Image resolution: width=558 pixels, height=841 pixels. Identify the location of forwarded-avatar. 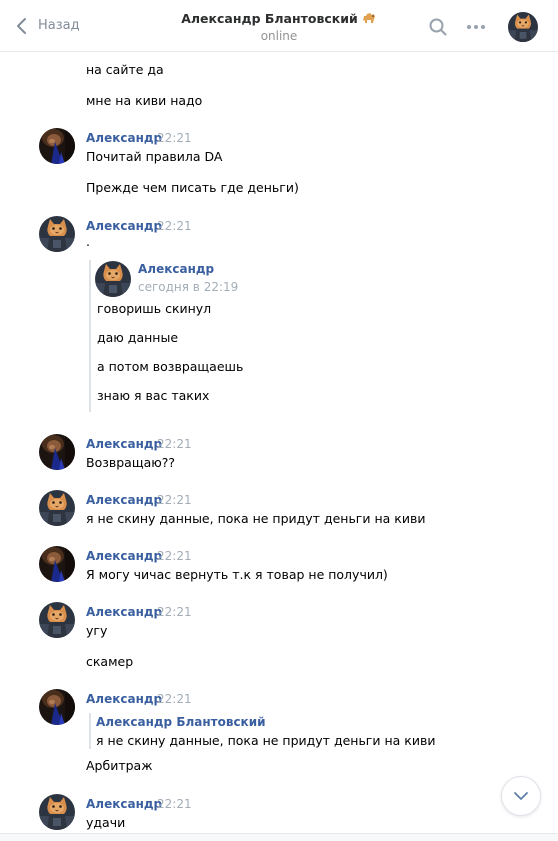
(113, 279).